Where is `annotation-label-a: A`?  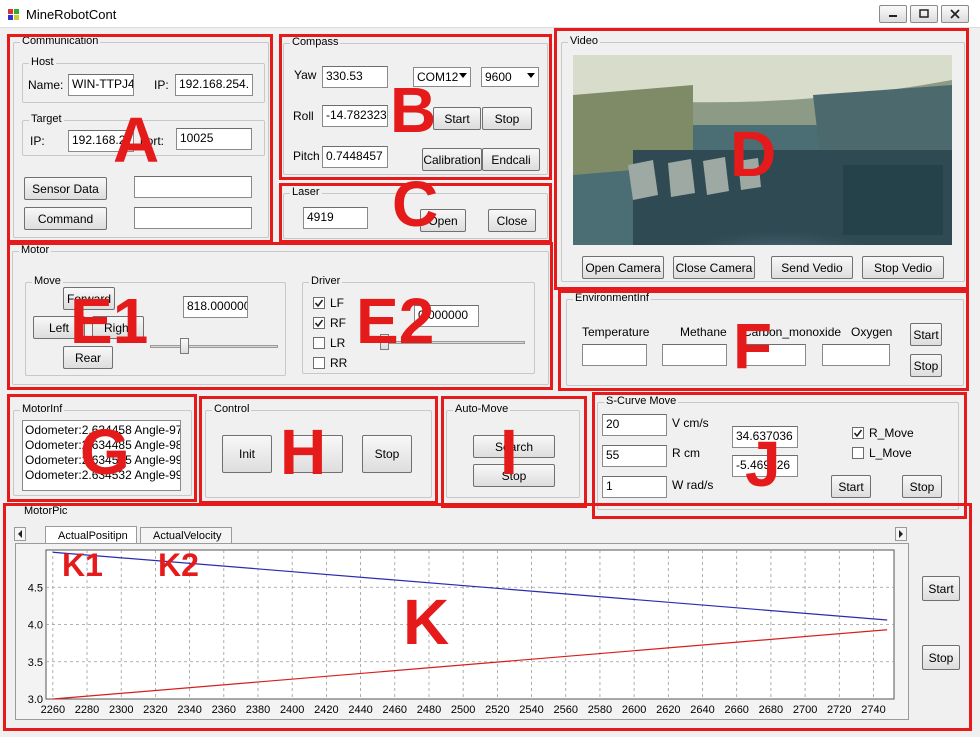
annotation-label-a: A is located at coordinates (136, 140).